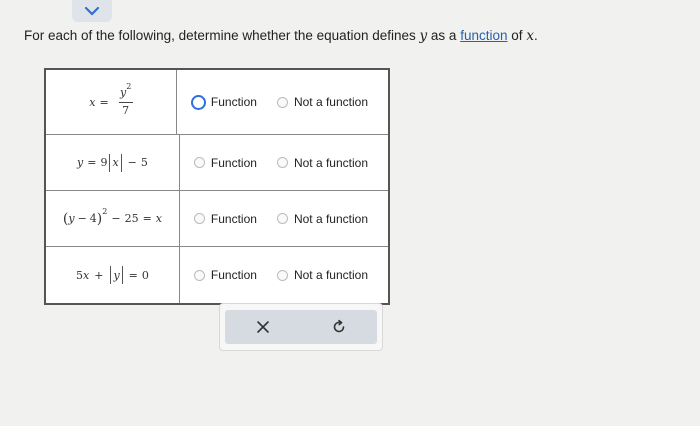  I want to click on function-link: function, so click(483, 35).